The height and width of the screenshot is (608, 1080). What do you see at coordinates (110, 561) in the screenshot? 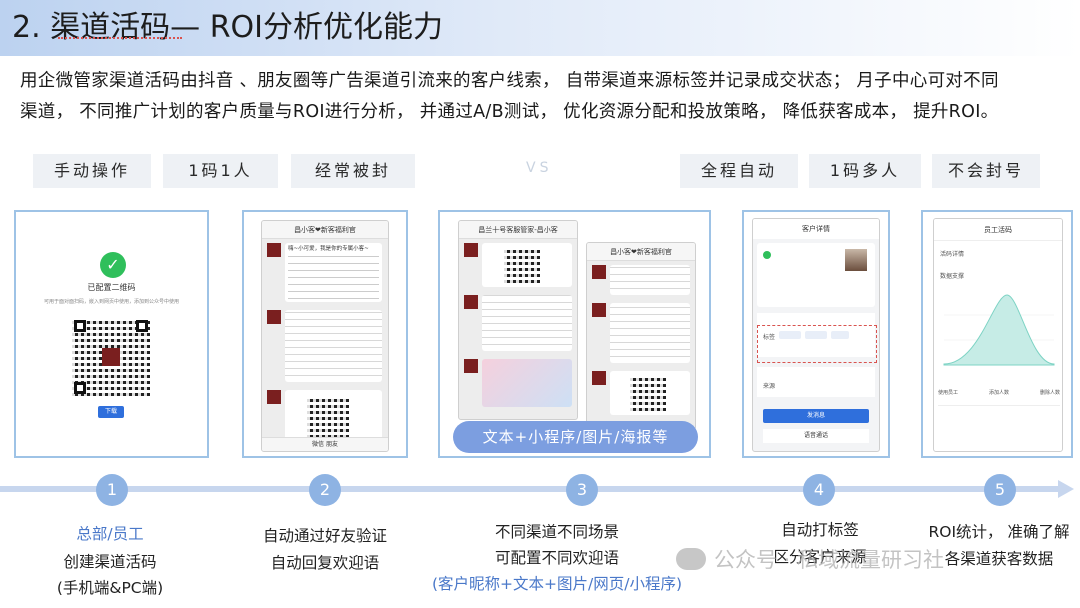
I see `caption-step-1: 总部/员工 创建渠道活码 (手机端&PC端)` at bounding box center [110, 561].